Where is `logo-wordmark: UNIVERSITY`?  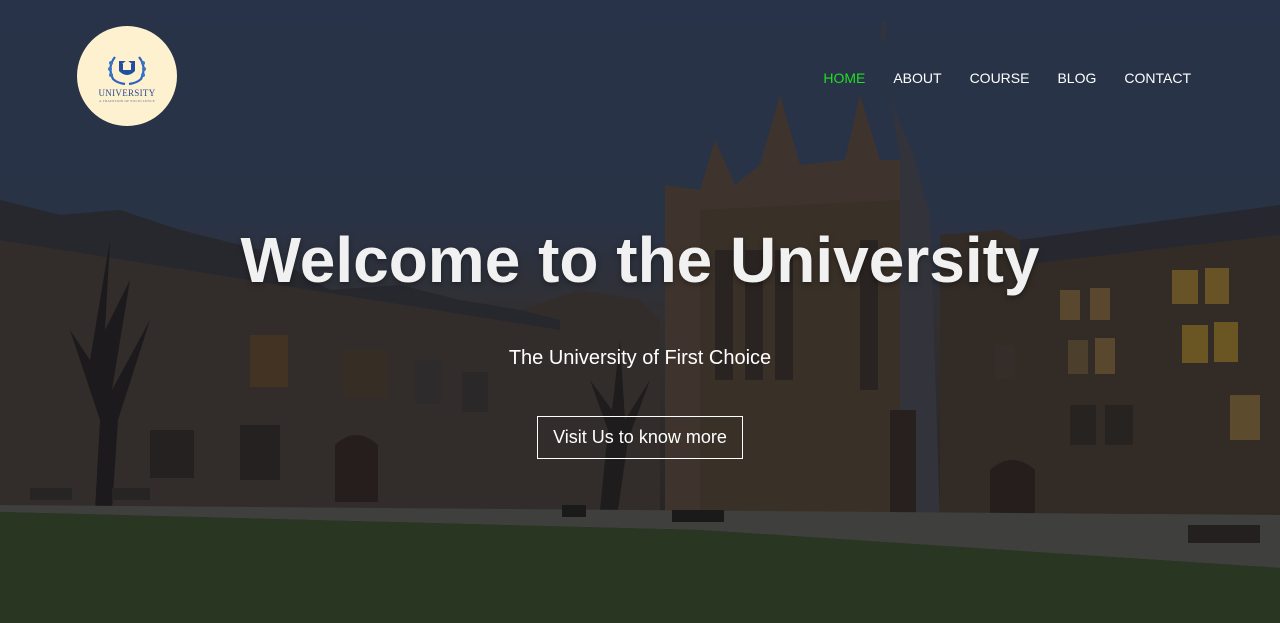
logo-wordmark: UNIVERSITY is located at coordinates (127, 93).